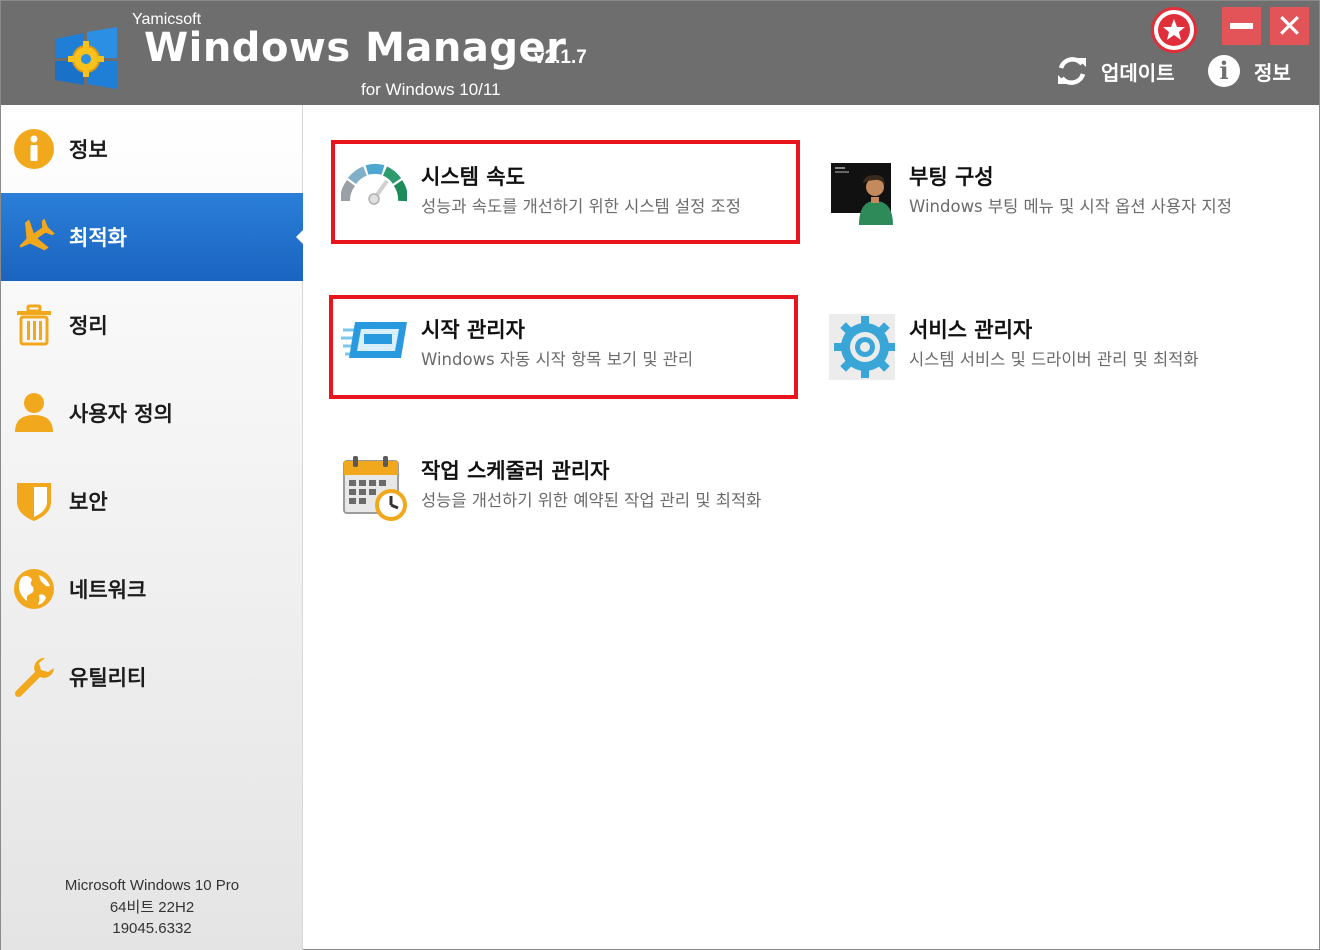  What do you see at coordinates (566, 196) in the screenshot?
I see `card-system-speed: 시스템 속도 성능과 속도를 개선하기 위한 시스템 설정 조정` at bounding box center [566, 196].